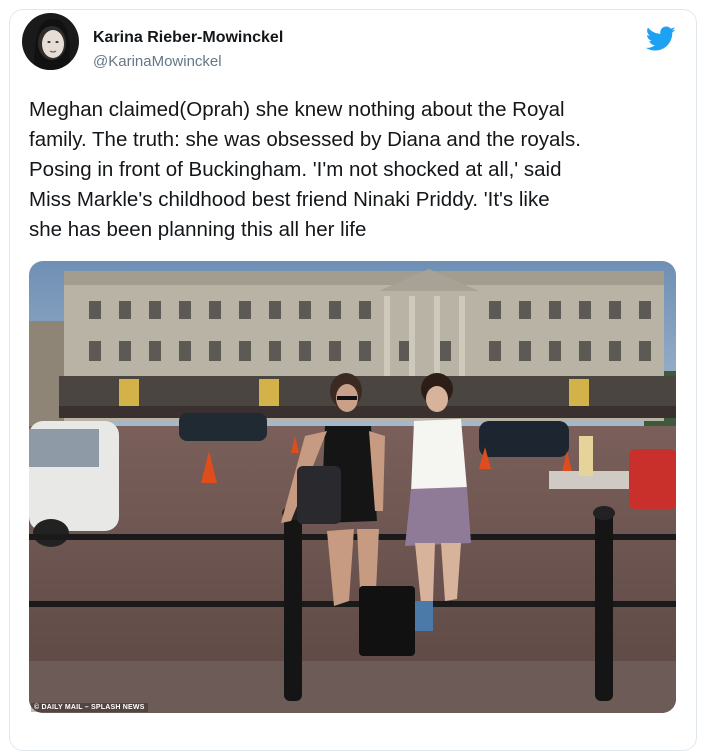 This screenshot has height=751, width=719. I want to click on avatar, so click(50, 41).